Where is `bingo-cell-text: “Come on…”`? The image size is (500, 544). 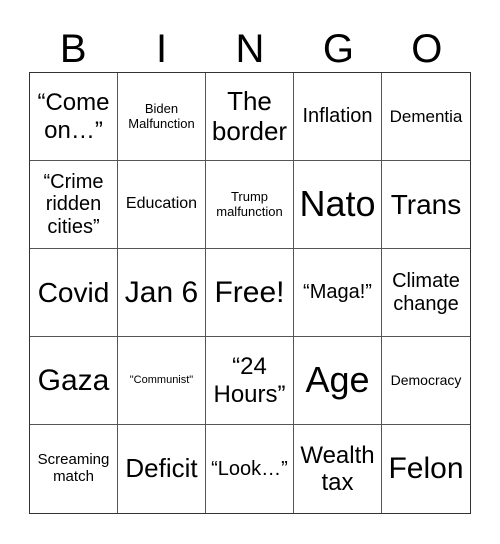
bingo-cell-text: “Come on…” is located at coordinates (73, 116).